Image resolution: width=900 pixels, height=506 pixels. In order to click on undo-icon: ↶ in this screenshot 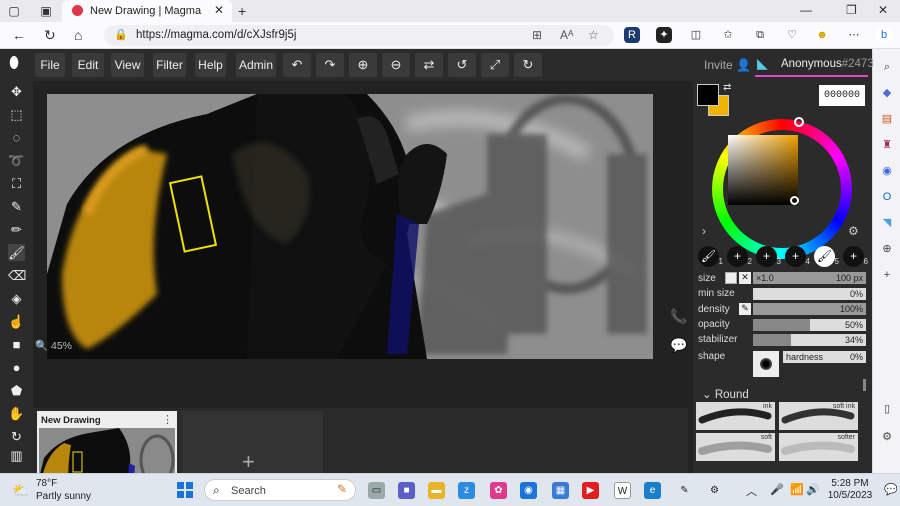, I will do `click(297, 65)`.